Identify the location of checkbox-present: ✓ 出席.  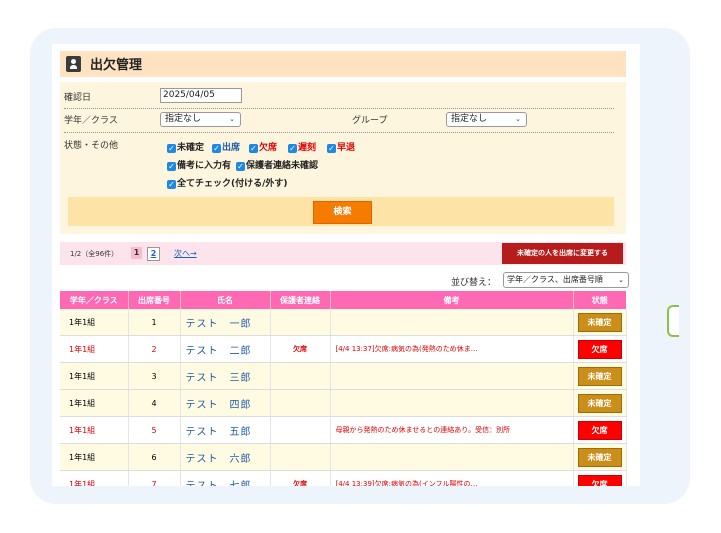
(226, 146).